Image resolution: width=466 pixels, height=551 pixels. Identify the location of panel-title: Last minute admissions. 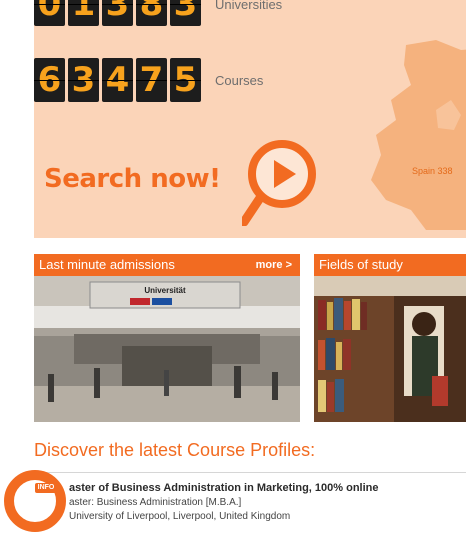
(107, 264).